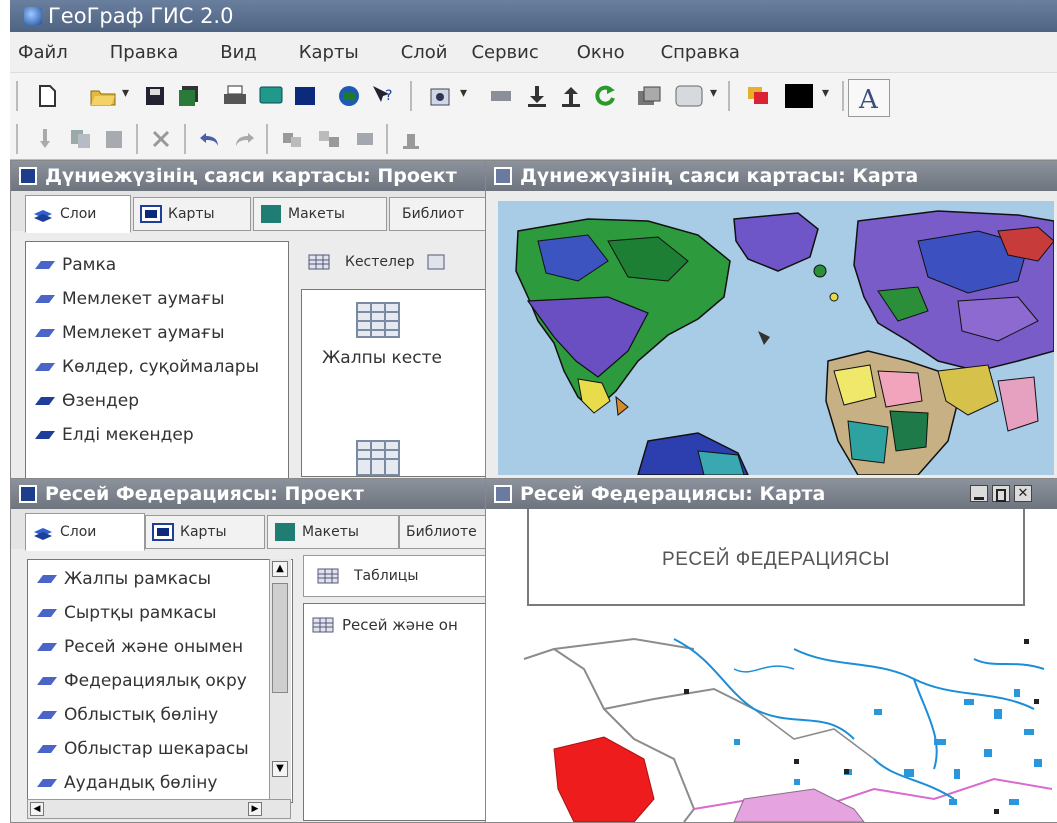  I want to click on paste-icon, so click(115, 139).